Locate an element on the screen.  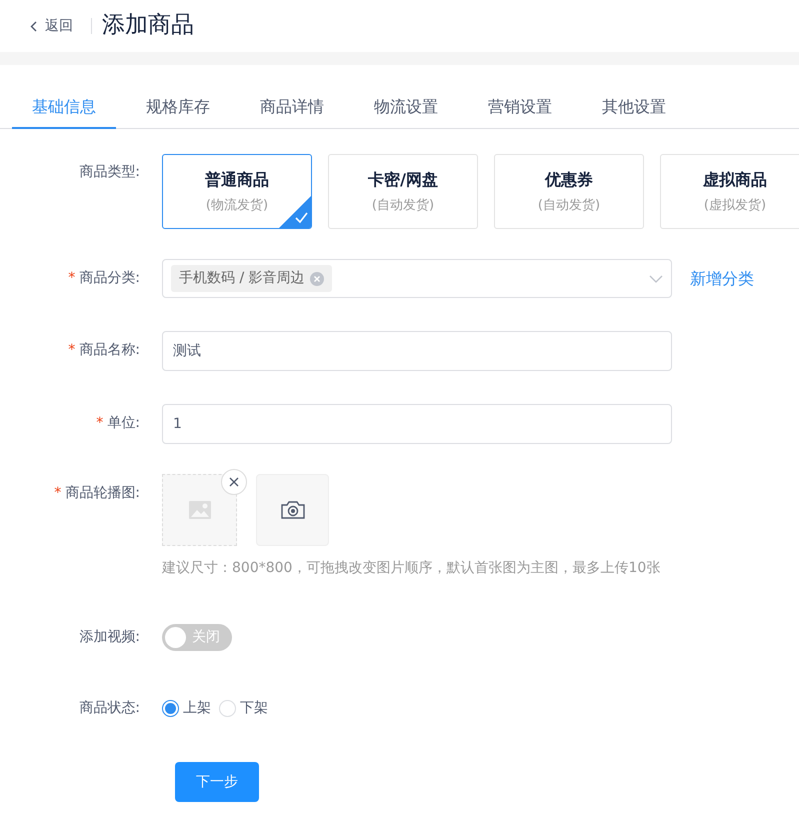
field-label: 商品轮播图: is located at coordinates (102, 493).